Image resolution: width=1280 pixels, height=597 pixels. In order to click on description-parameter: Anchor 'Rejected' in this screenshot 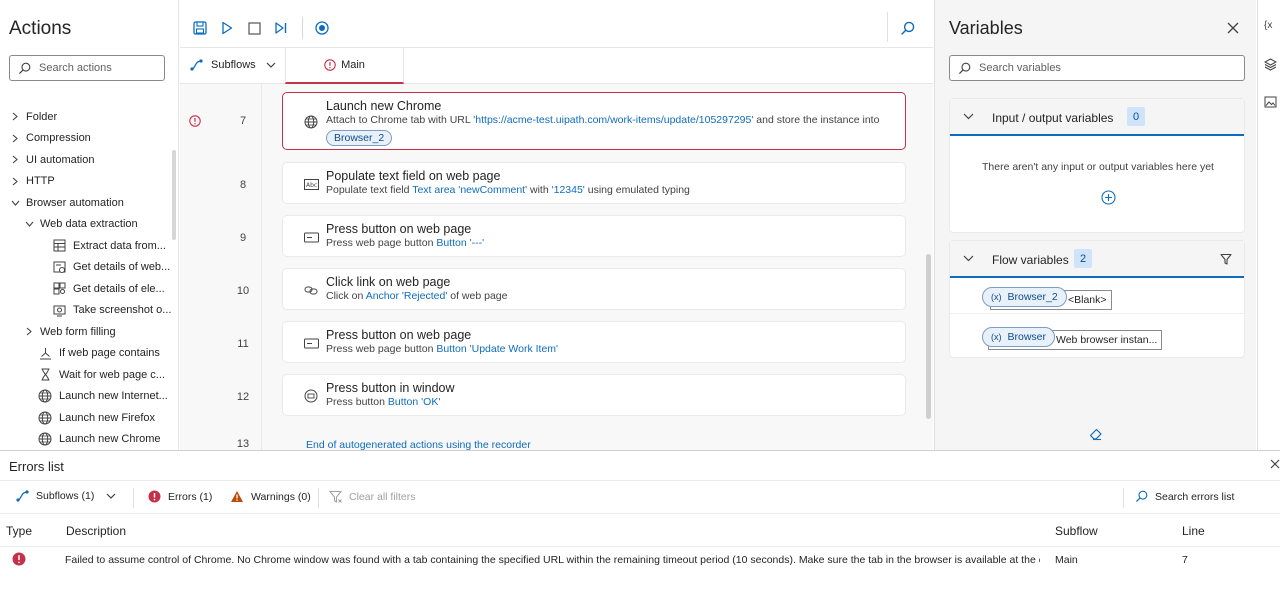, I will do `click(406, 296)`.